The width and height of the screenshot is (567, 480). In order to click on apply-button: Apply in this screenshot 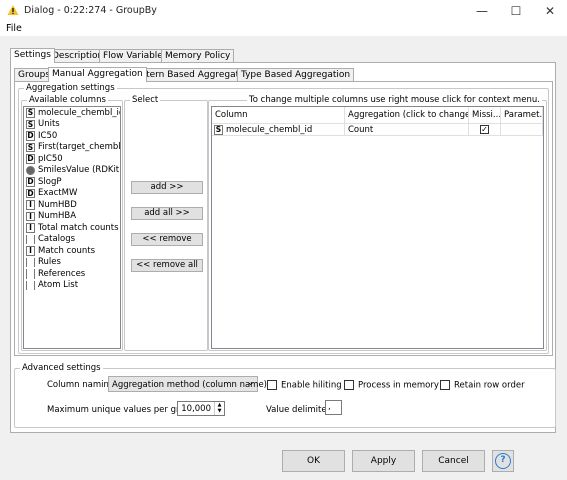, I will do `click(383, 461)`.